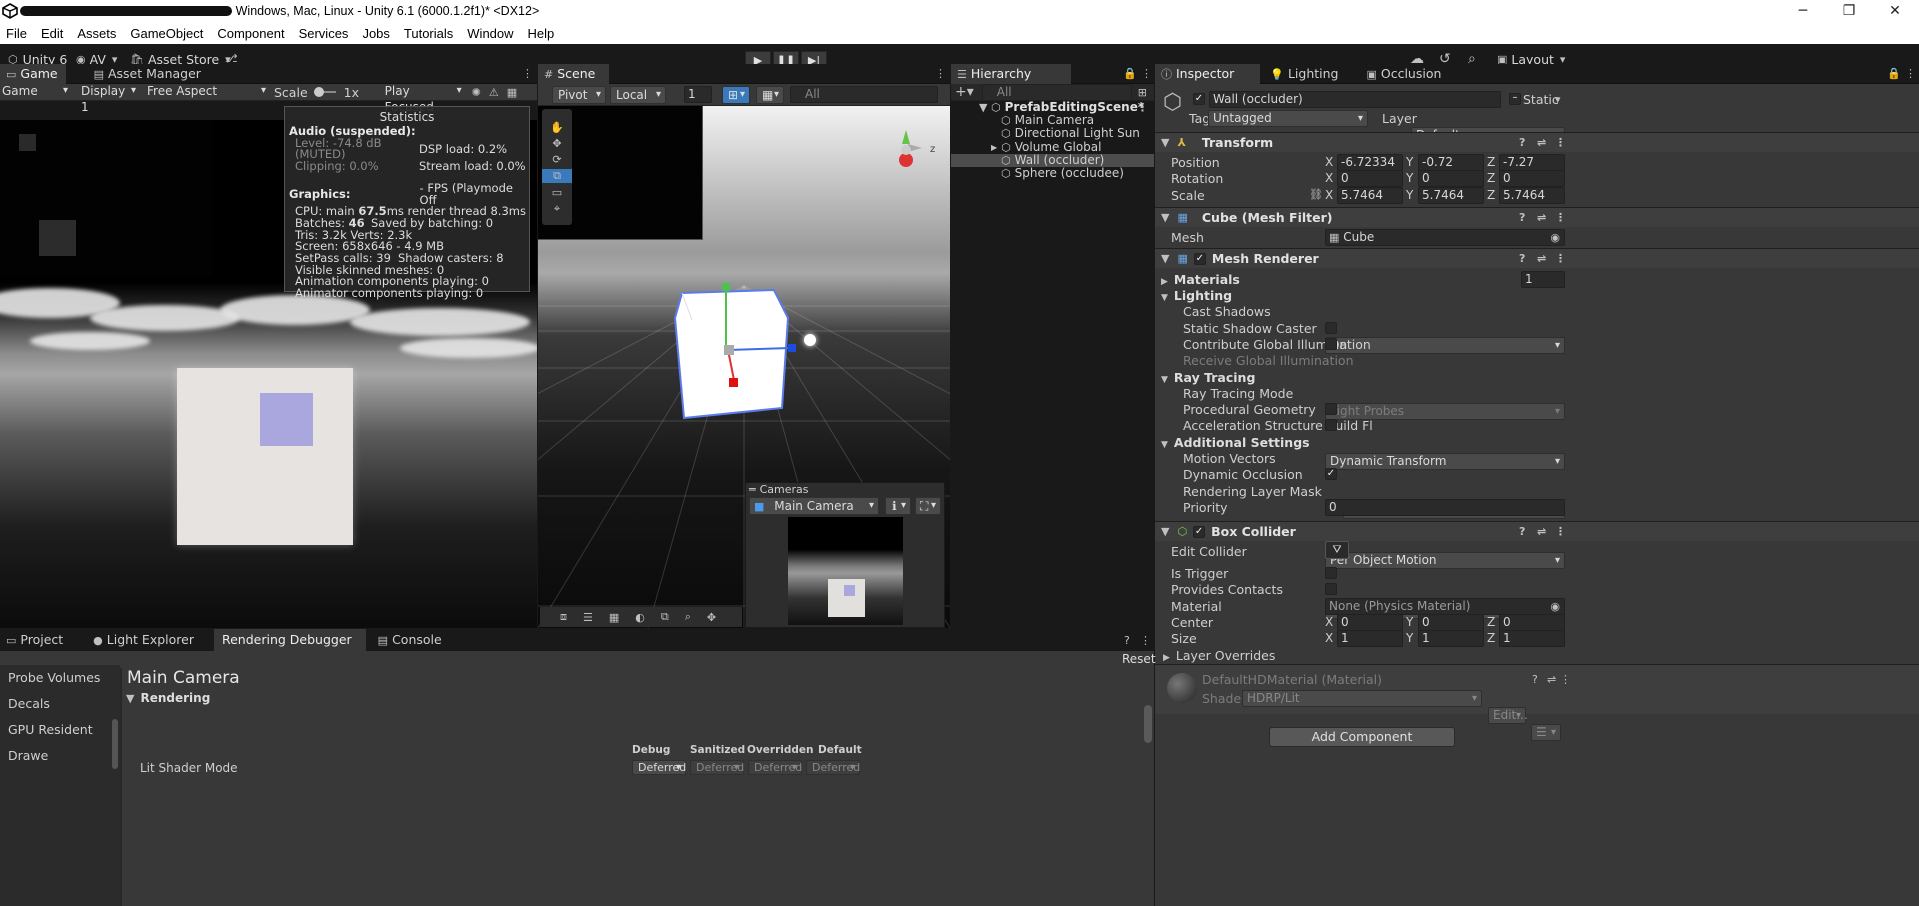 This screenshot has height=906, width=1919. Describe the element at coordinates (983, 107) in the screenshot. I see `expand-arrow-icon: ▼` at that location.